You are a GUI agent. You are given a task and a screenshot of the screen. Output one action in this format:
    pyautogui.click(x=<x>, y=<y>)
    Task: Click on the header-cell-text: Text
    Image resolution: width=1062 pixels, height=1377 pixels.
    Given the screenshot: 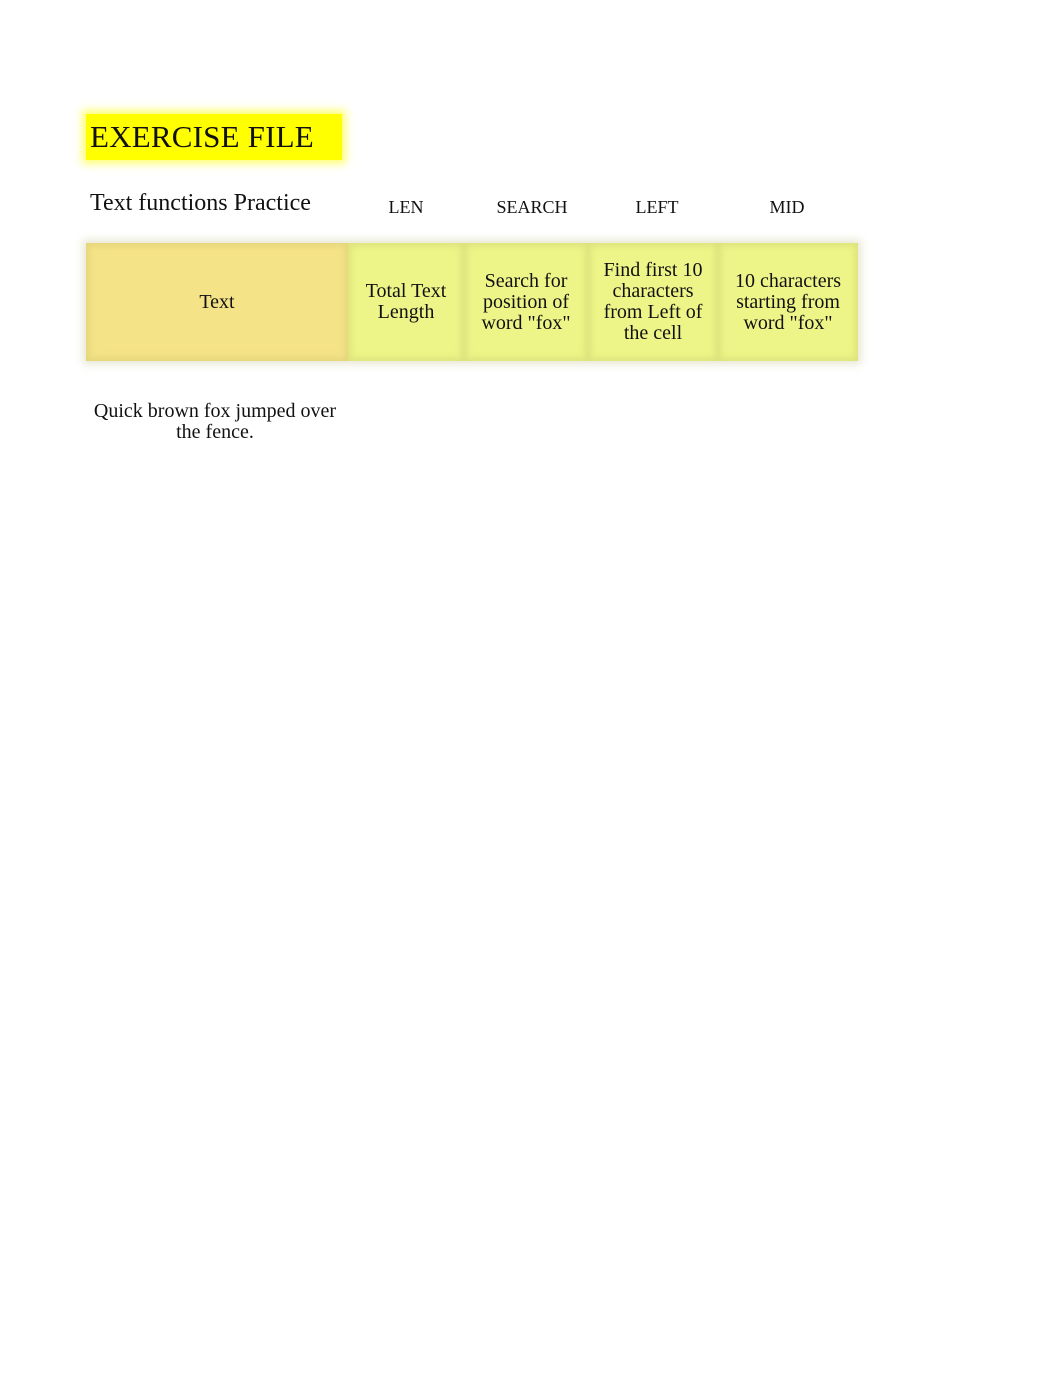 What is the action you would take?
    pyautogui.click(x=217, y=302)
    